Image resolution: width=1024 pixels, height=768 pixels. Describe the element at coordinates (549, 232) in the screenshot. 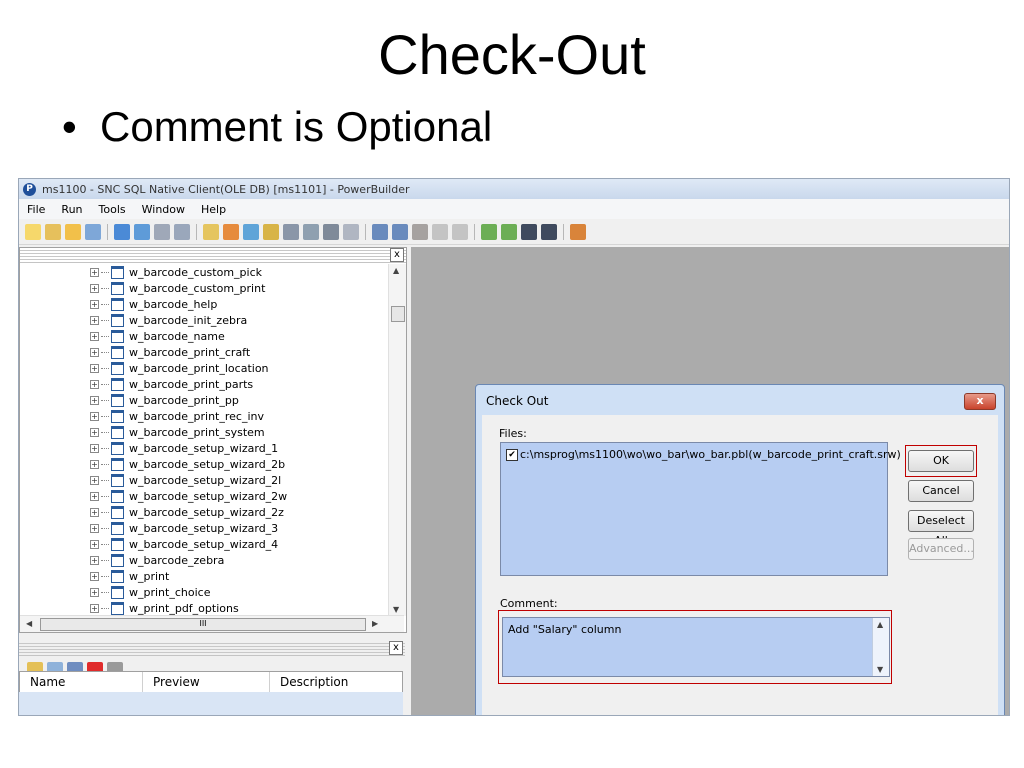

I see `select-run-icon` at that location.